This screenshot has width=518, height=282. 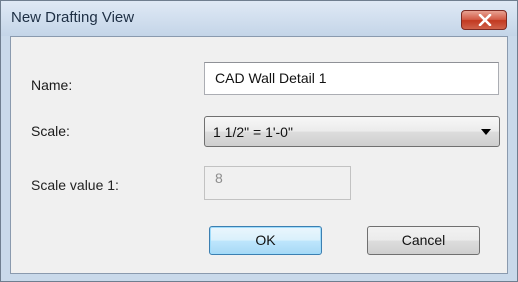 What do you see at coordinates (50, 131) in the screenshot?
I see `scale-label: Scale:` at bounding box center [50, 131].